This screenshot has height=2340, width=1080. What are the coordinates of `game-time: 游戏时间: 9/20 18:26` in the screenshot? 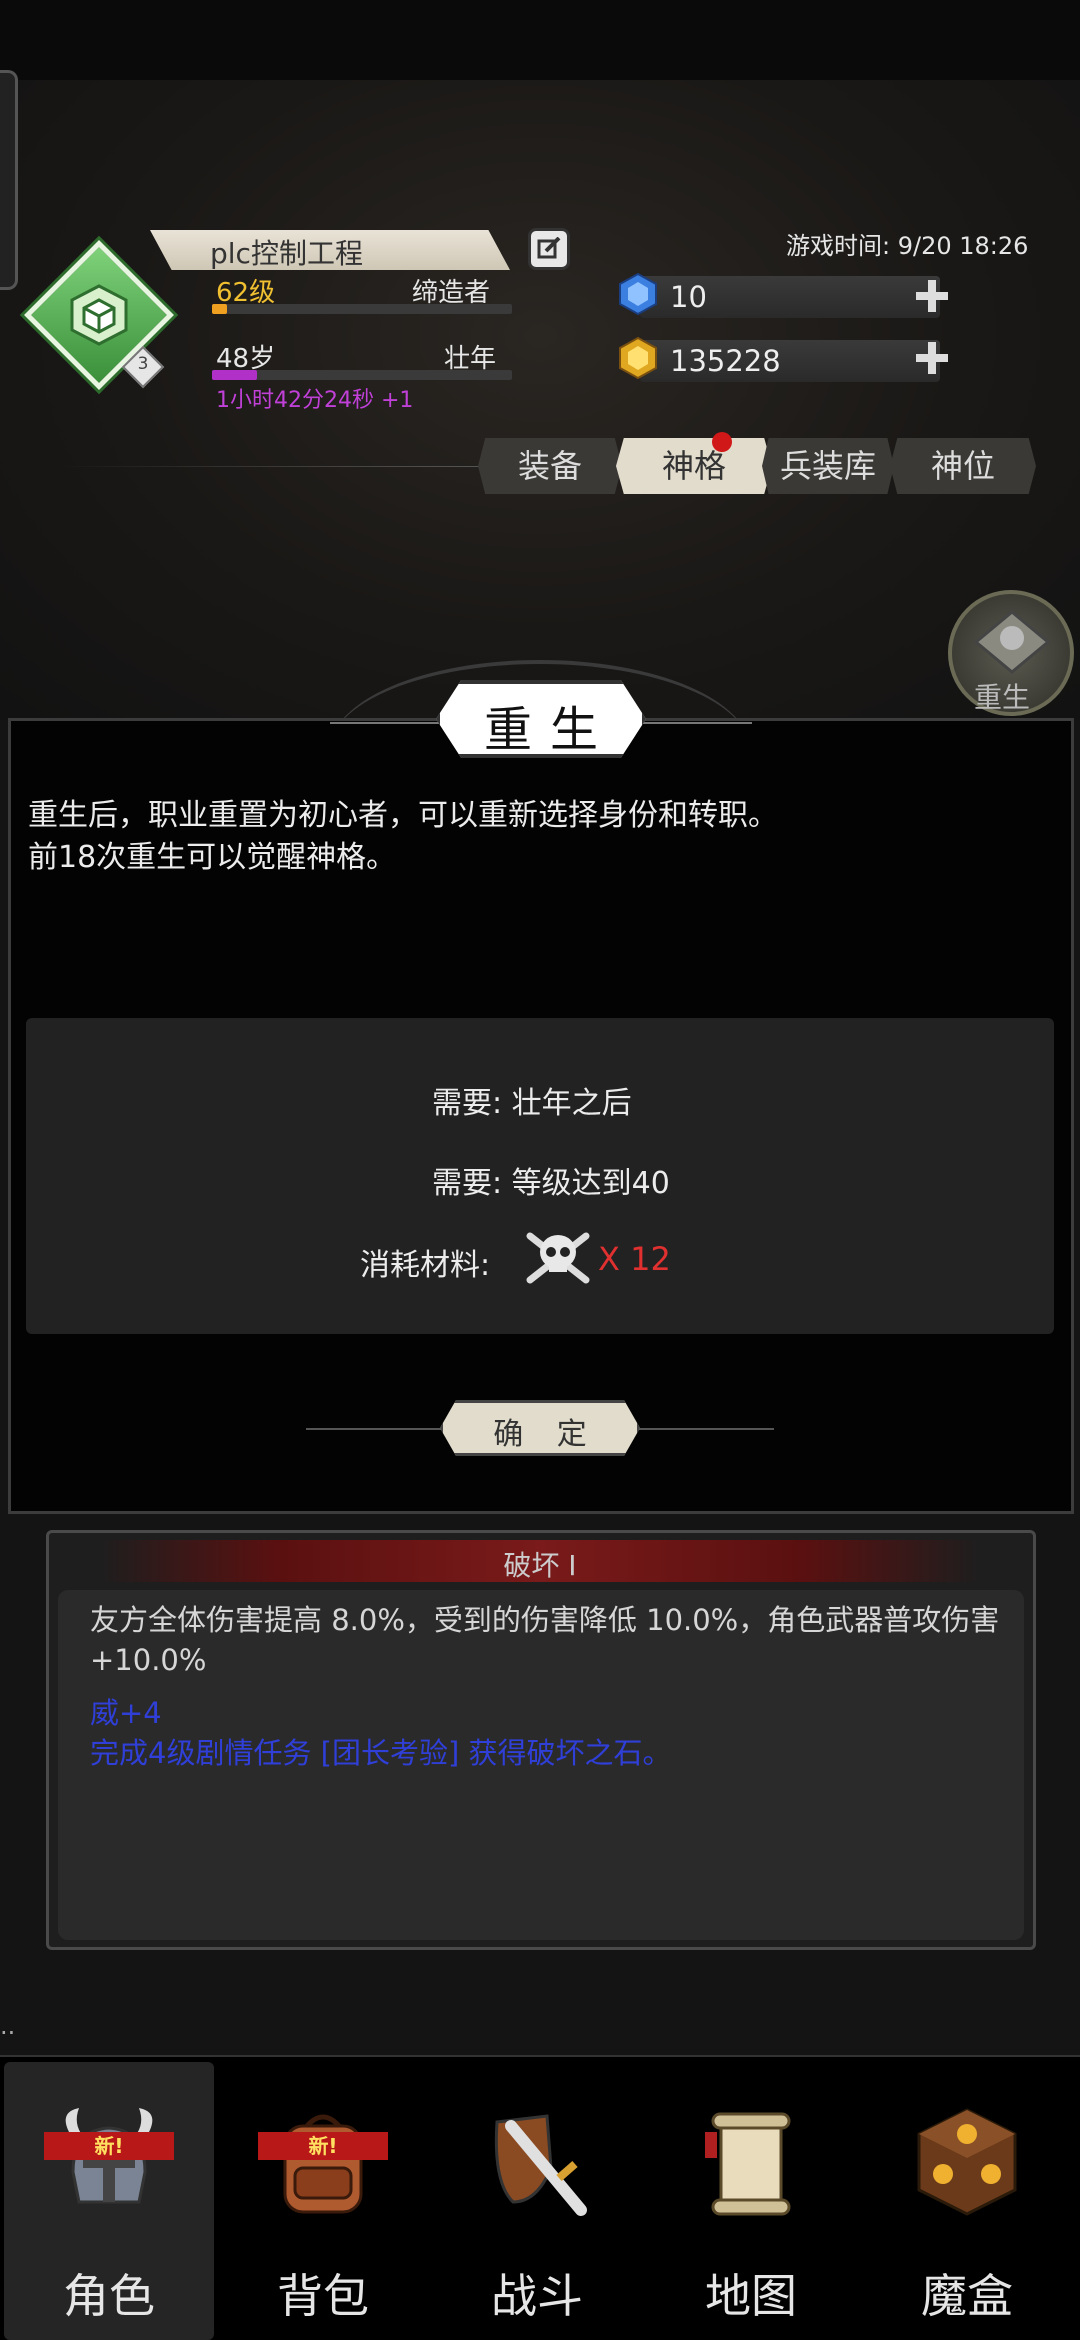 It's located at (907, 246).